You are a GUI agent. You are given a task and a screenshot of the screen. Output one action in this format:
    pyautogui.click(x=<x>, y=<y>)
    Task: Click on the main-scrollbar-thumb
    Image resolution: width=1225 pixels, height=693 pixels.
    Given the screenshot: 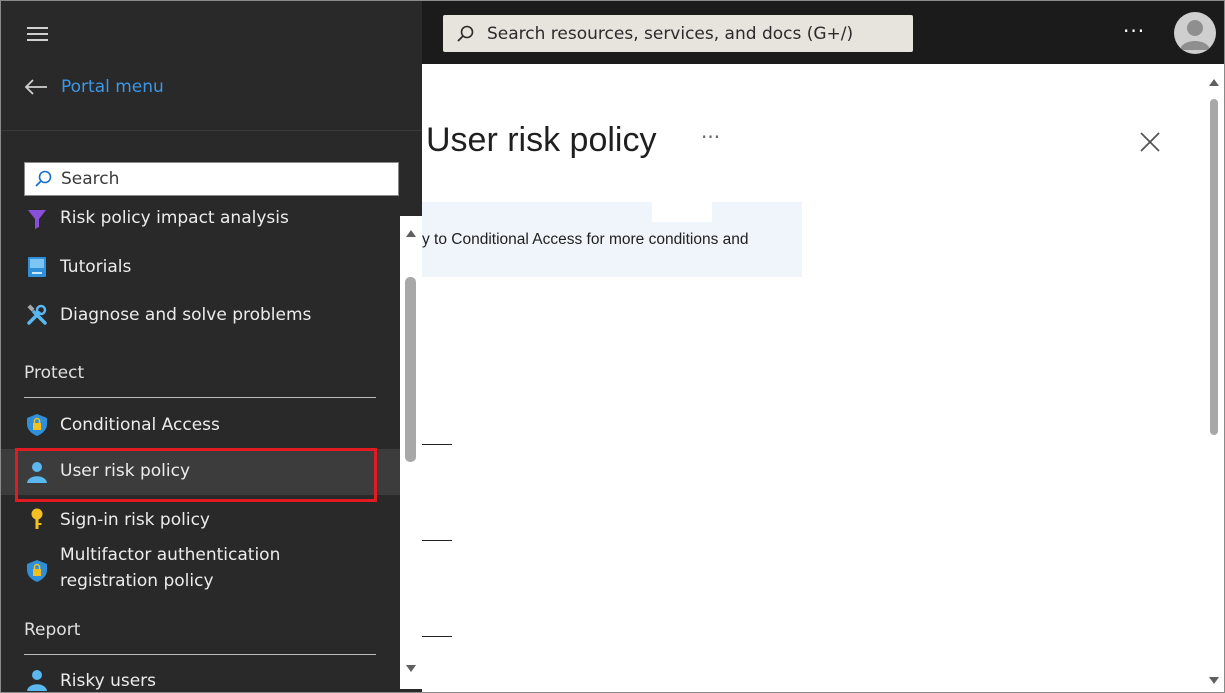 What is the action you would take?
    pyautogui.click(x=1214, y=267)
    